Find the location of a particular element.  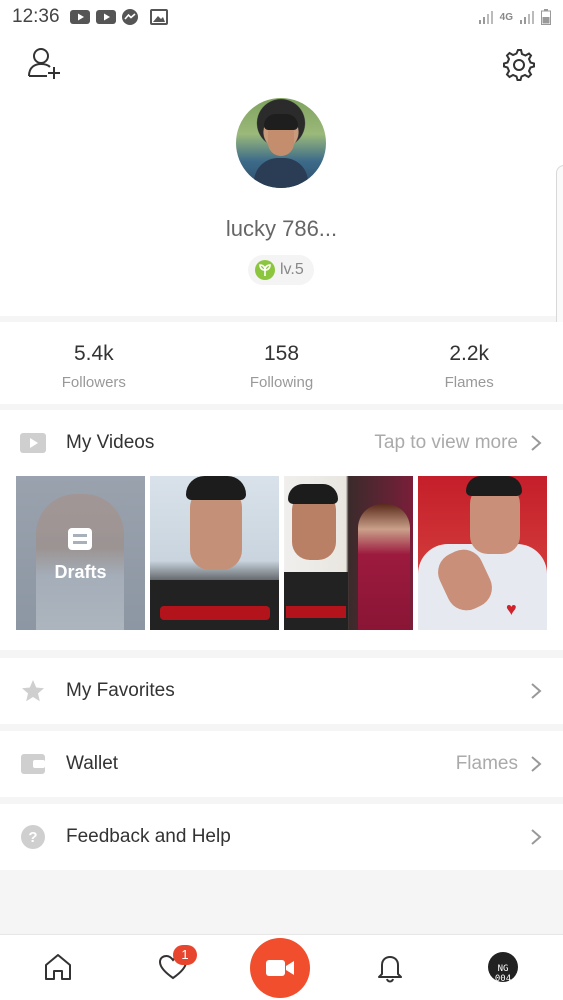

drafts-thumbnail: Drafts is located at coordinates (80, 553).